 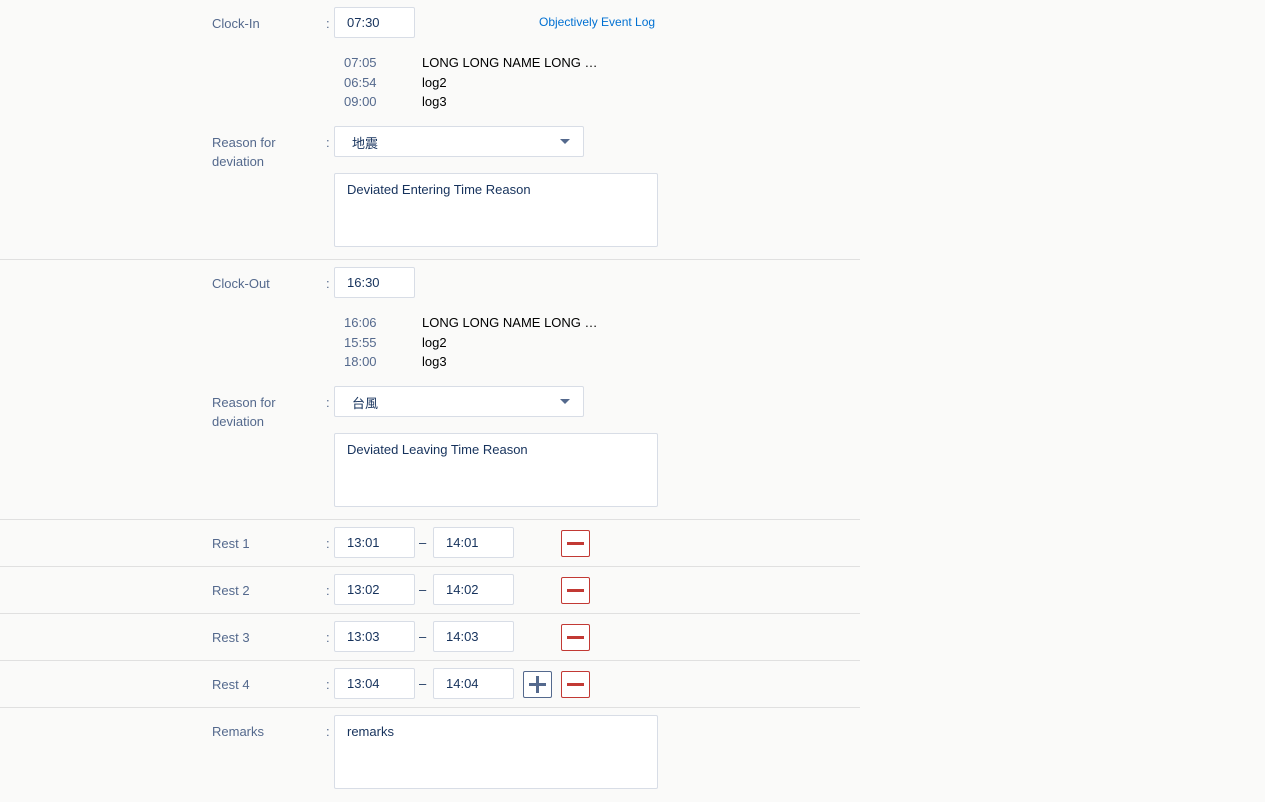 I want to click on rest-label: Rest 2, so click(x=231, y=590).